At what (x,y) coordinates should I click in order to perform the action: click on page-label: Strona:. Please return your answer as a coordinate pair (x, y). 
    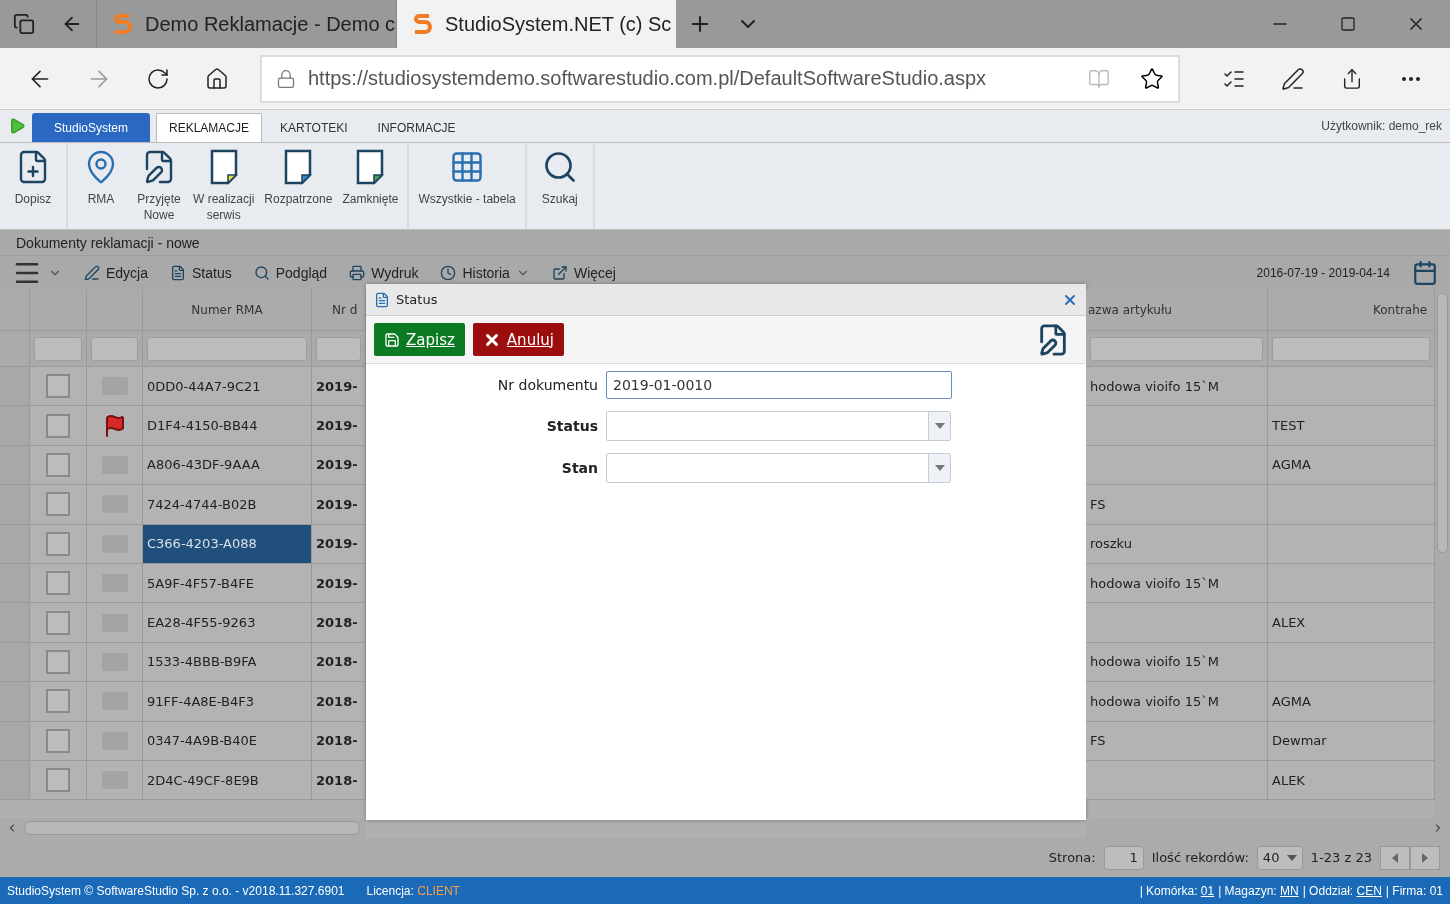
    Looking at the image, I should click on (1072, 857).